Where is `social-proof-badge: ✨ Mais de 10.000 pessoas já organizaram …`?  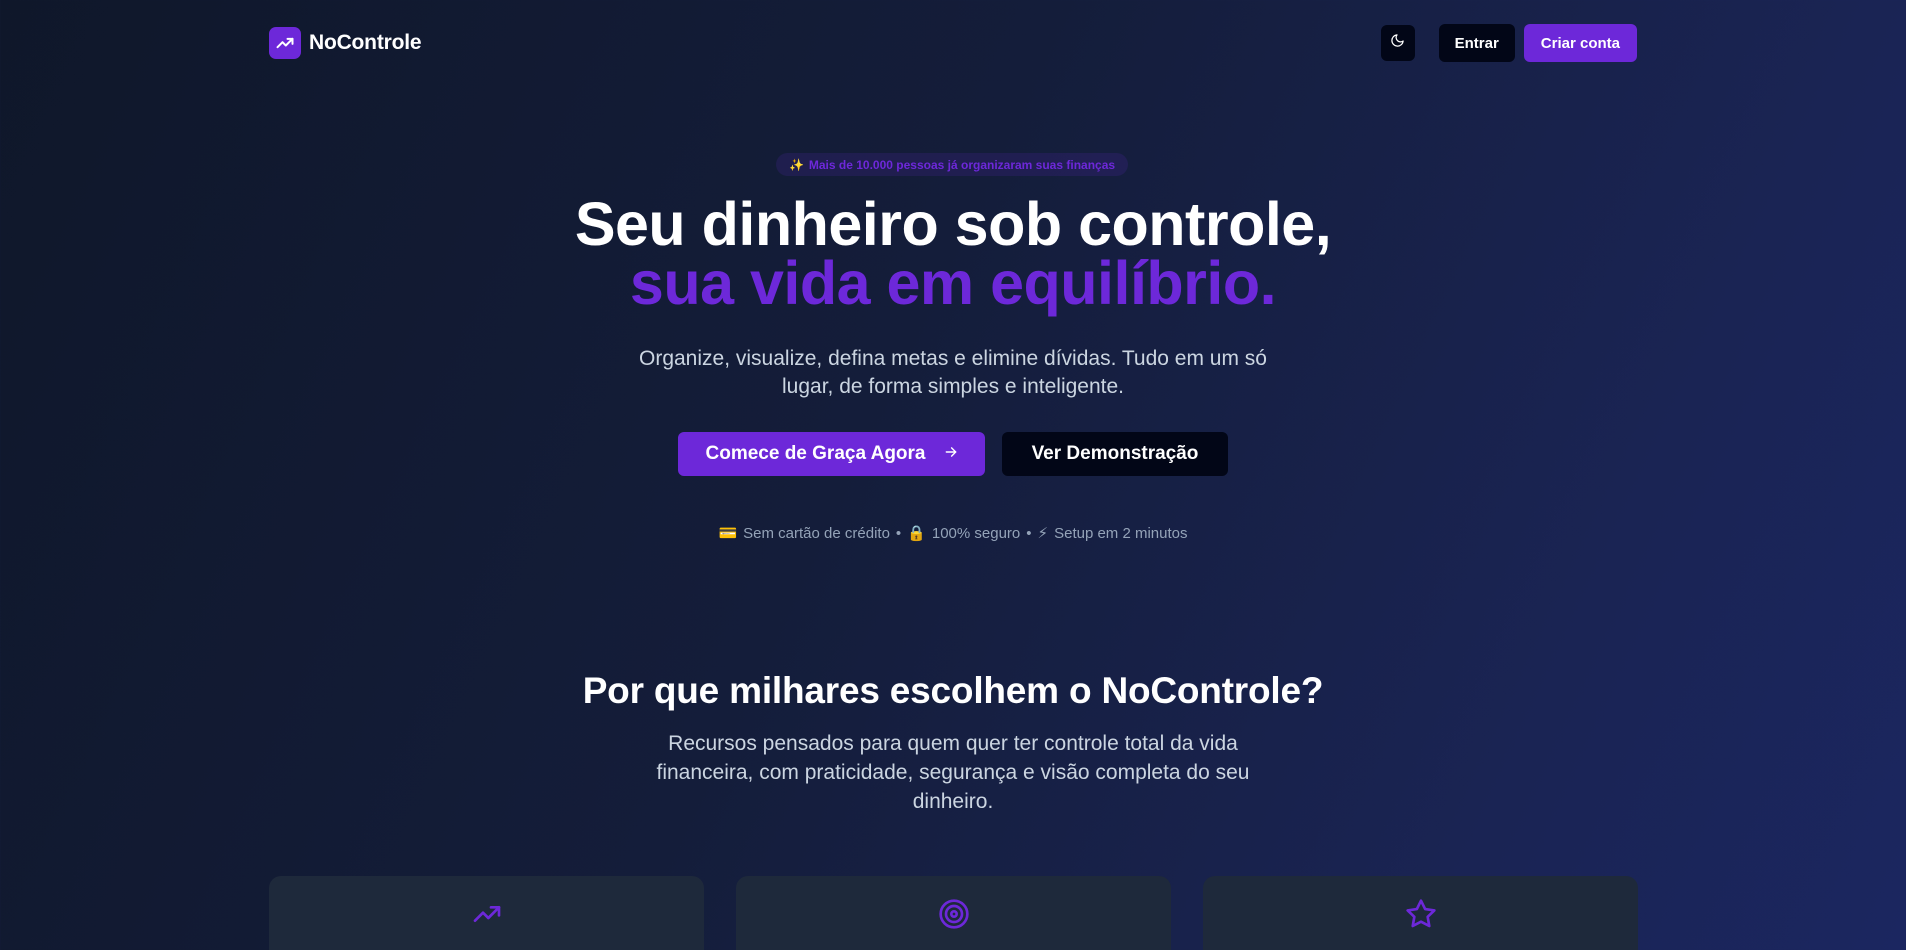 social-proof-badge: ✨ Mais de 10.000 pessoas já organizaram … is located at coordinates (952, 164).